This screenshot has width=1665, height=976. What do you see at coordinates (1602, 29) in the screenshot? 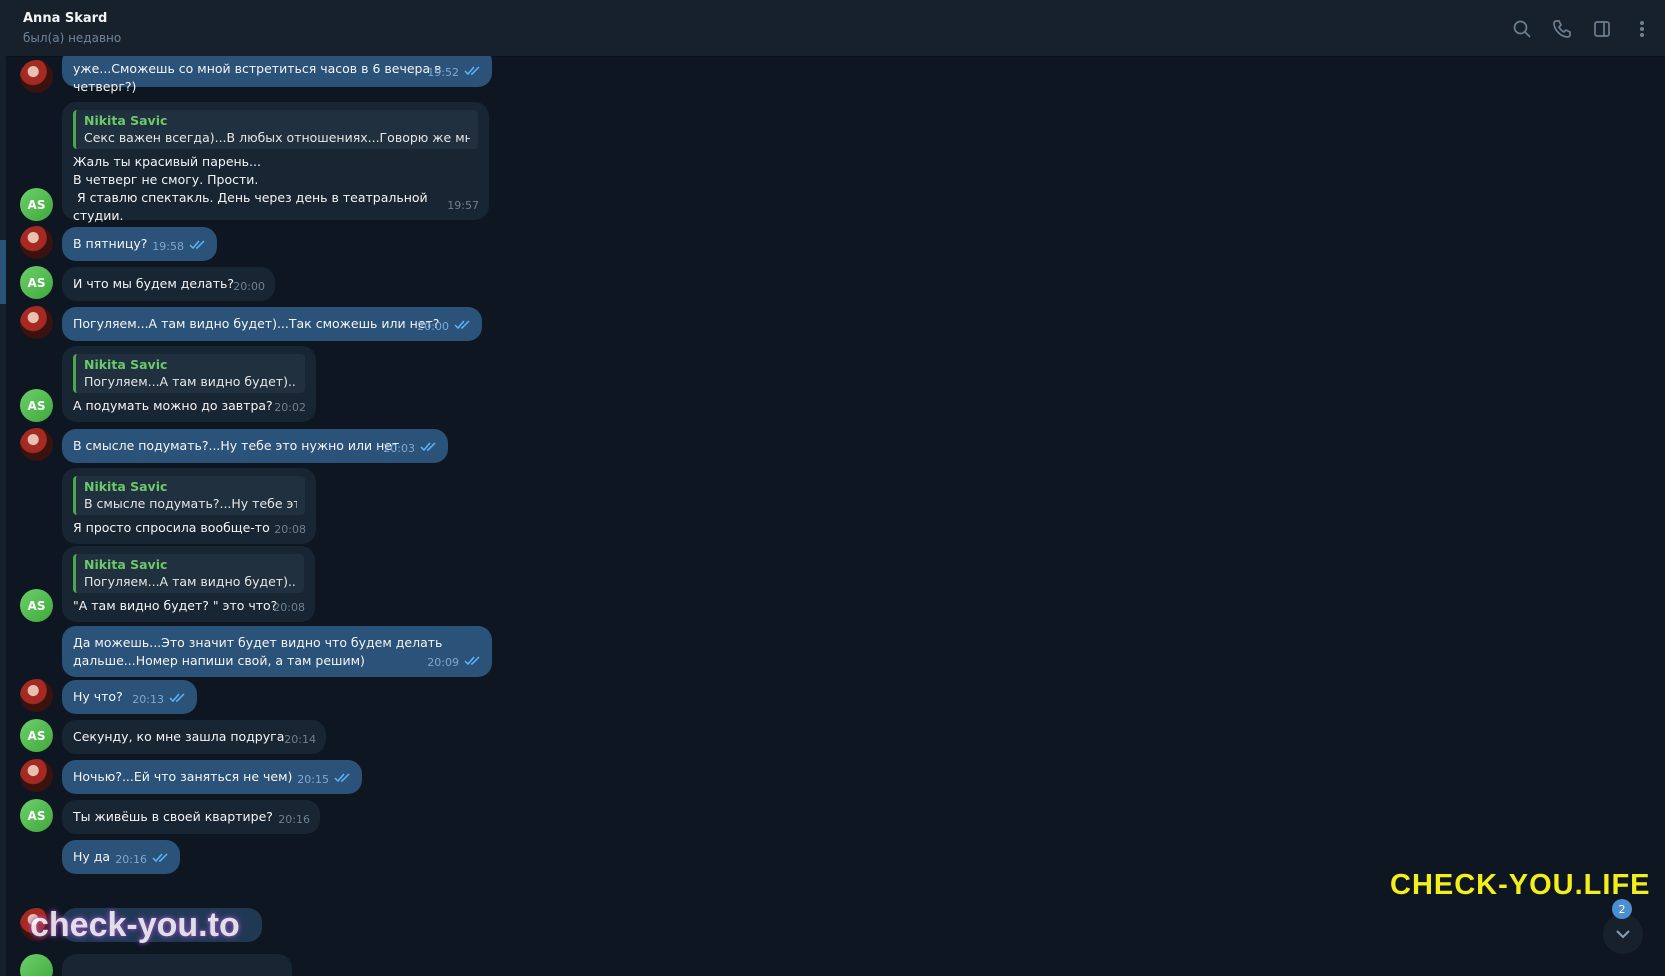
I see `sidebar-toggle-icon` at bounding box center [1602, 29].